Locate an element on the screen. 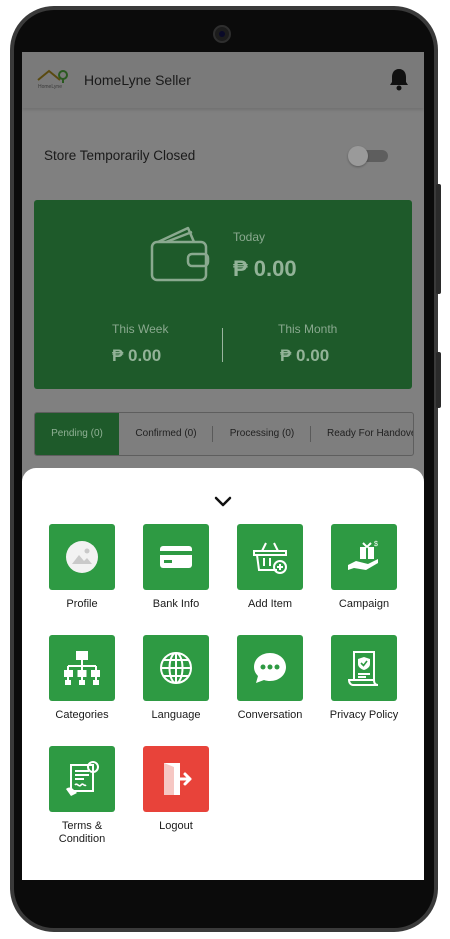  menu-label-profile: Profile is located at coordinates (82, 604).